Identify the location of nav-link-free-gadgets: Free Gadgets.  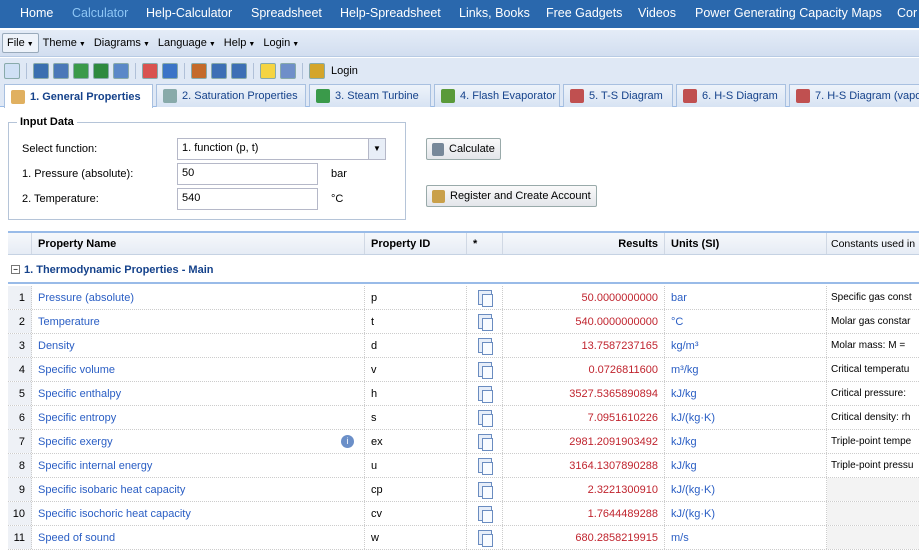
(584, 13).